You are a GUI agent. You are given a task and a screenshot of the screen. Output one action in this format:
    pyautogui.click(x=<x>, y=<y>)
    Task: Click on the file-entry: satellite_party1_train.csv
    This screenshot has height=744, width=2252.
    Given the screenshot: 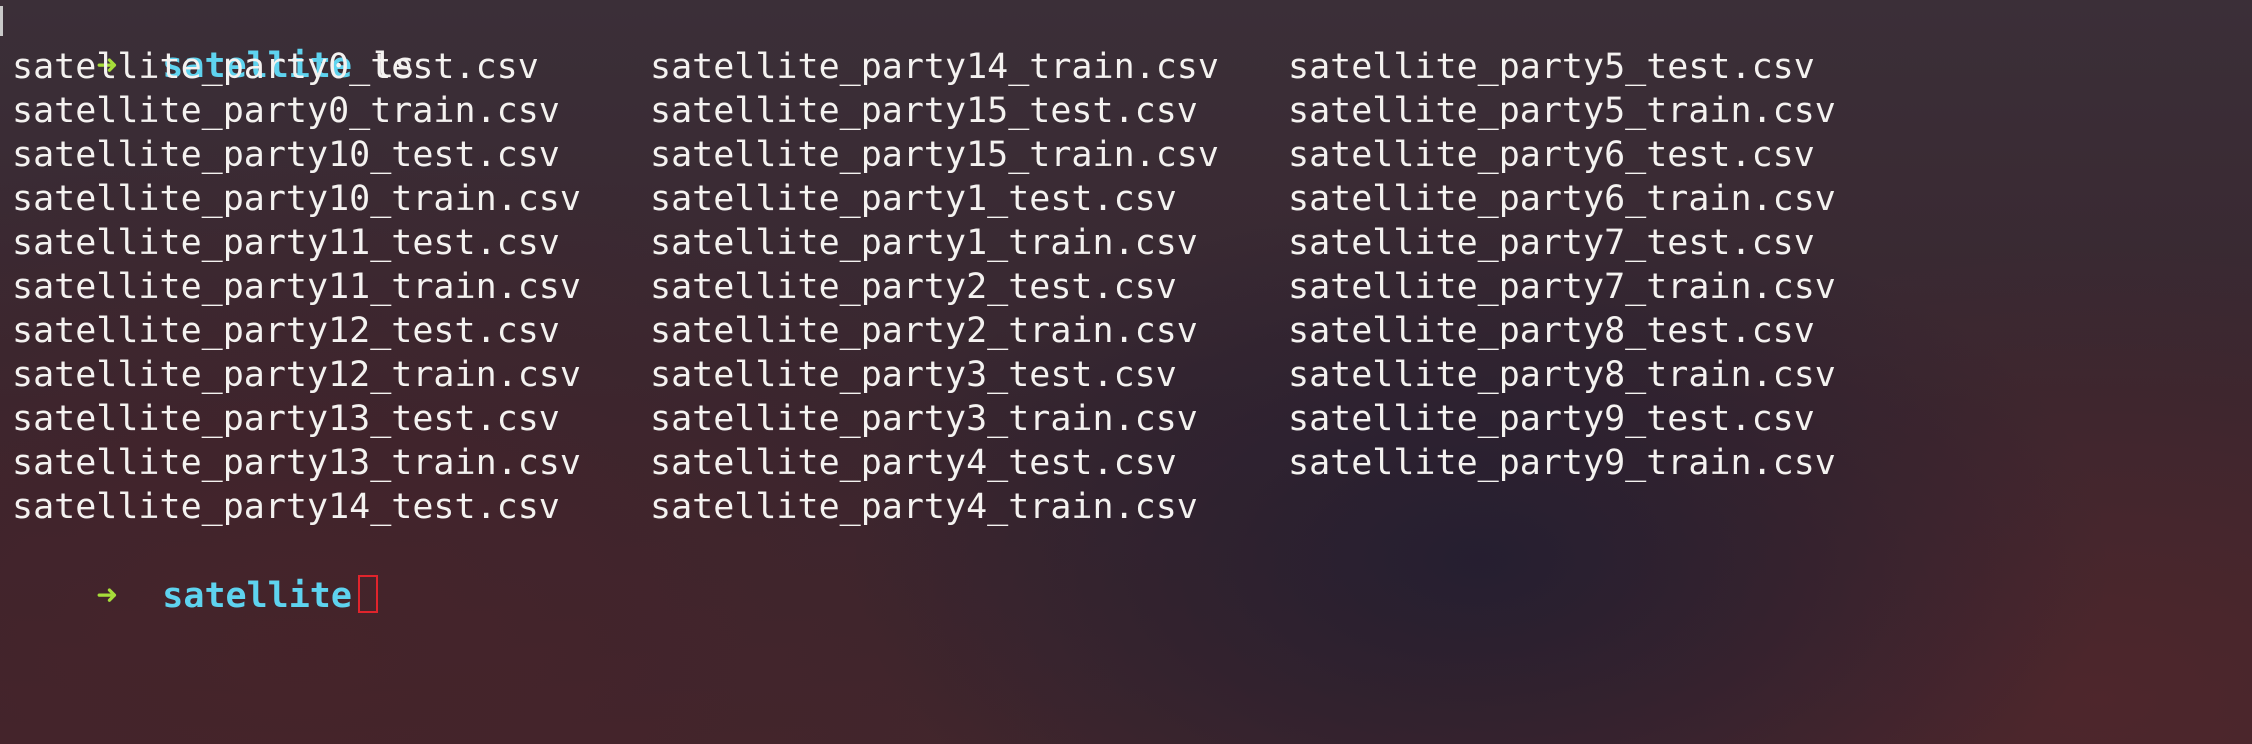 What is the action you would take?
    pyautogui.click(x=924, y=243)
    